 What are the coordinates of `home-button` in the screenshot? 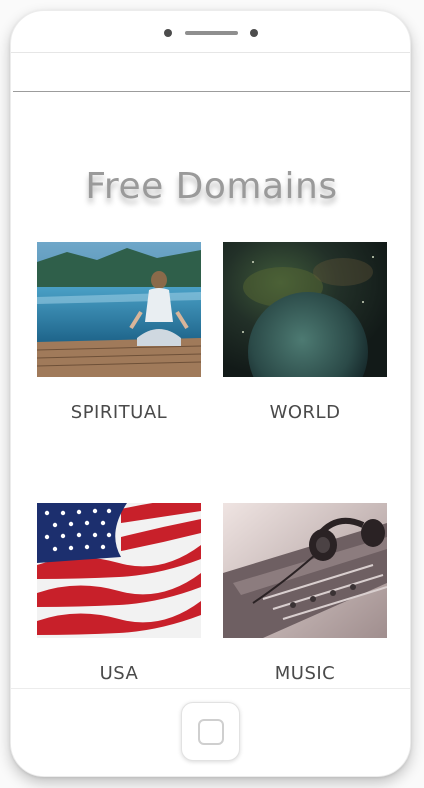 It's located at (210, 731).